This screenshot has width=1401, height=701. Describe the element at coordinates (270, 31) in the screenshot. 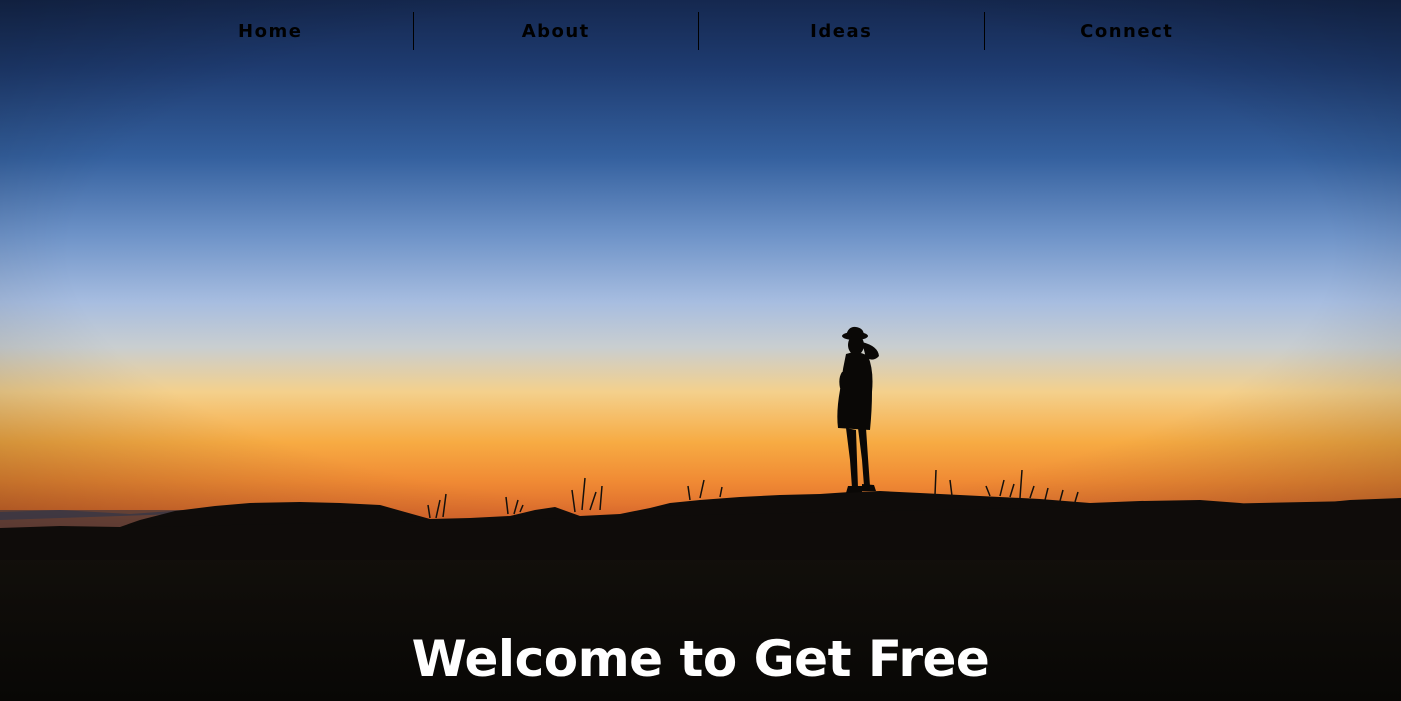

I see `nav-link-home: Home` at that location.